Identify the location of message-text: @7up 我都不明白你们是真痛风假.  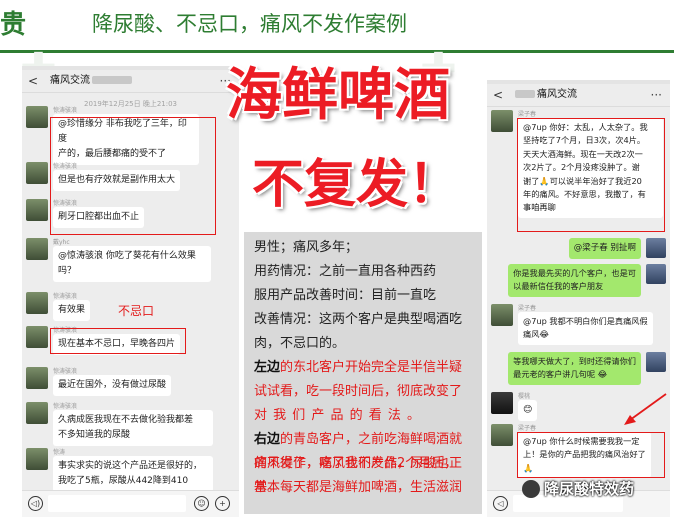
(585, 321).